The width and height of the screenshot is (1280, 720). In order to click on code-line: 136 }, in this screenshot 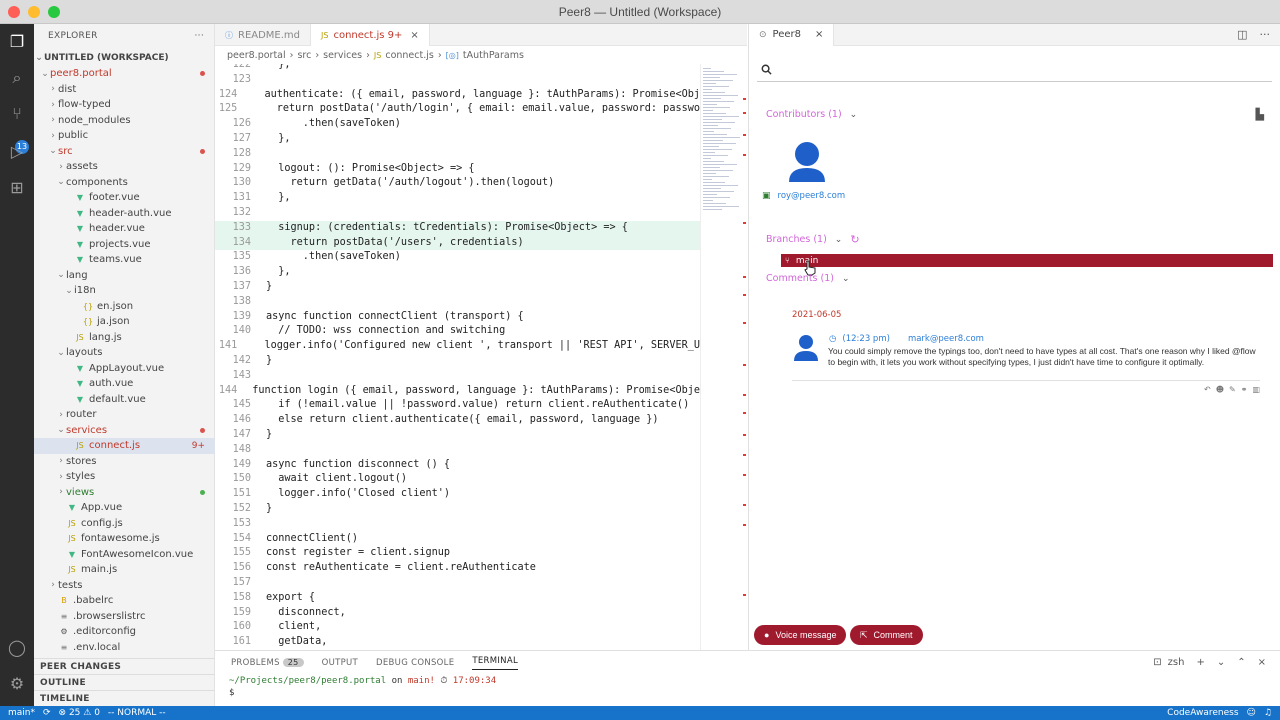, I will do `click(457, 272)`.